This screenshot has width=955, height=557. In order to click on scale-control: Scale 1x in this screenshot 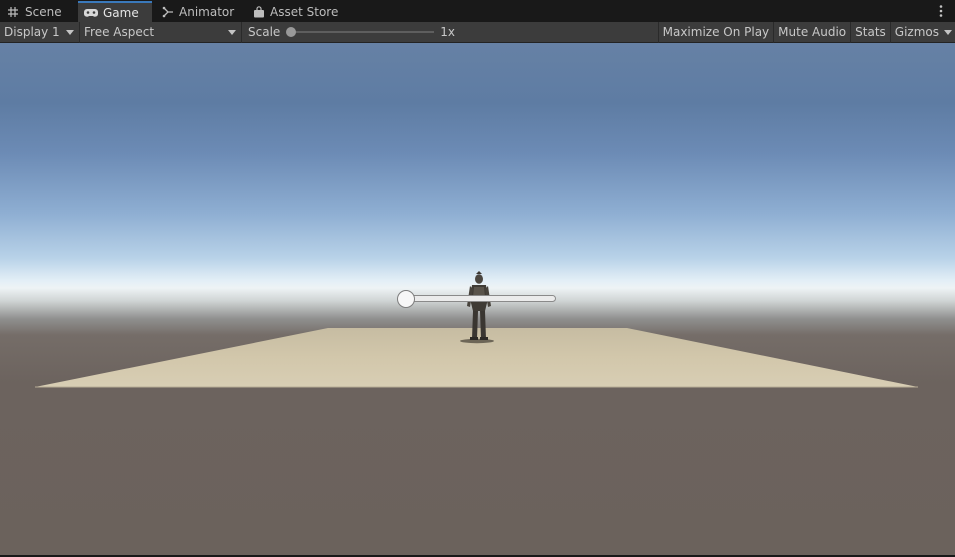, I will do `click(348, 32)`.